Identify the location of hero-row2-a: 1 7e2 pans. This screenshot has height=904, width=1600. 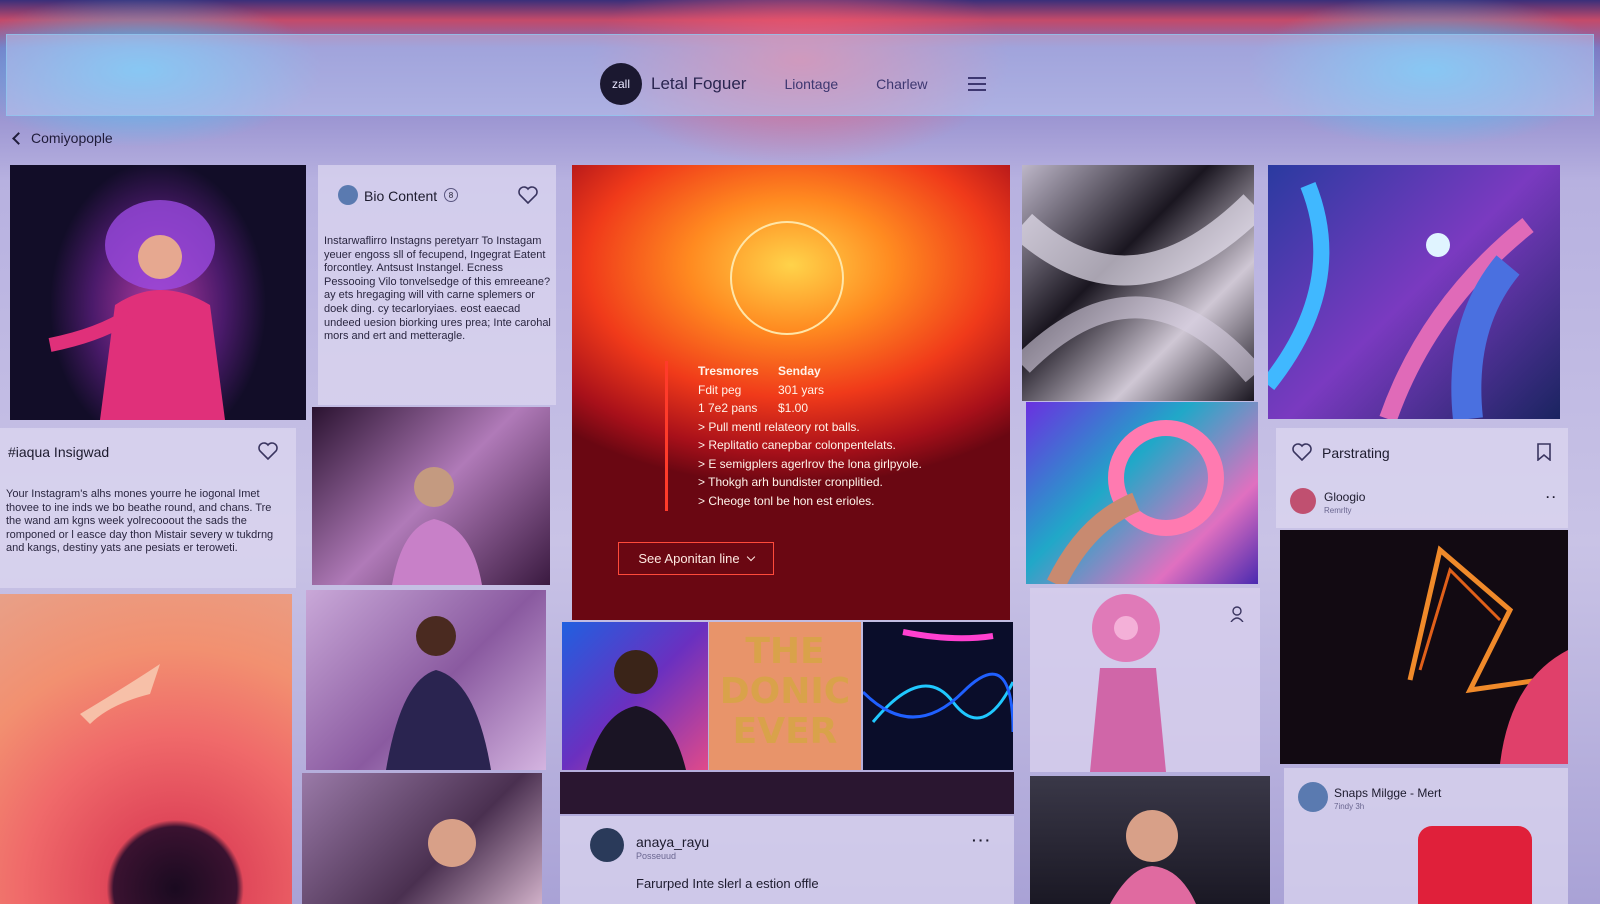
(728, 408).